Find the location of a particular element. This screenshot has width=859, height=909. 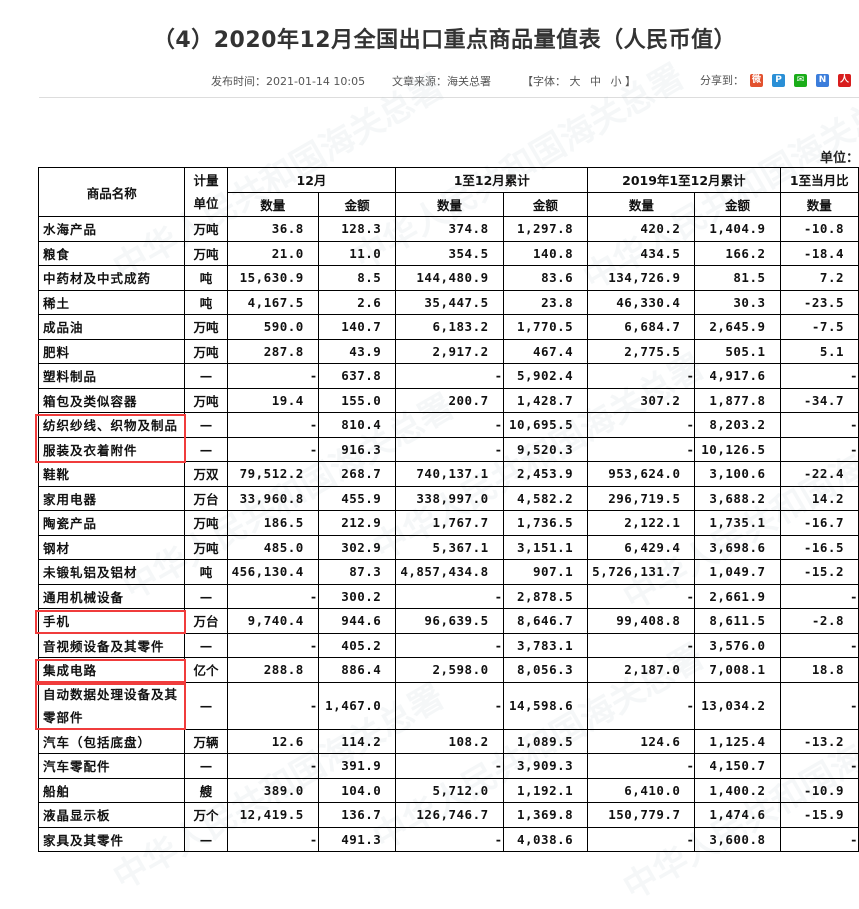

ytd-amount: 83.6 is located at coordinates (545, 278).